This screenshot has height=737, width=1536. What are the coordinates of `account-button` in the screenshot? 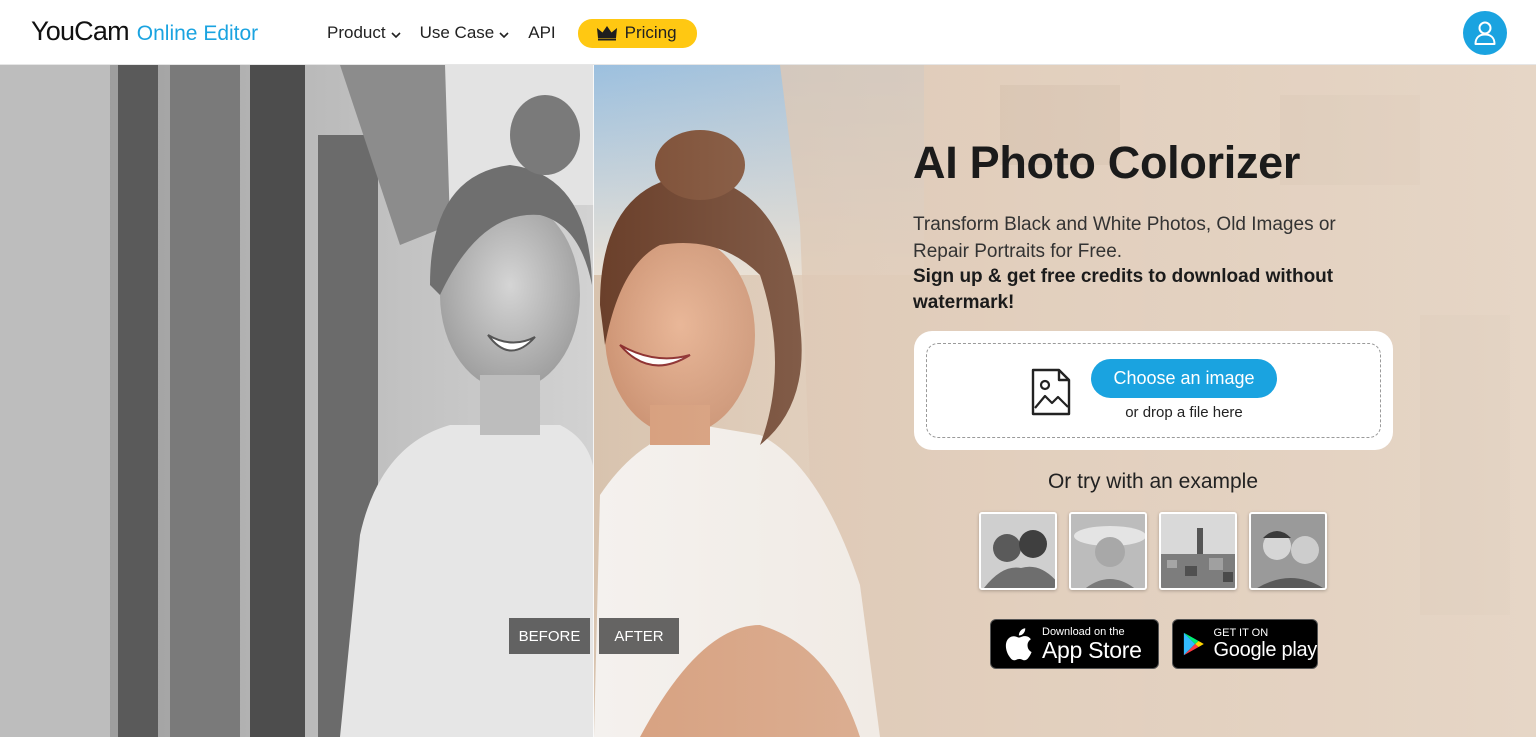 It's located at (1485, 33).